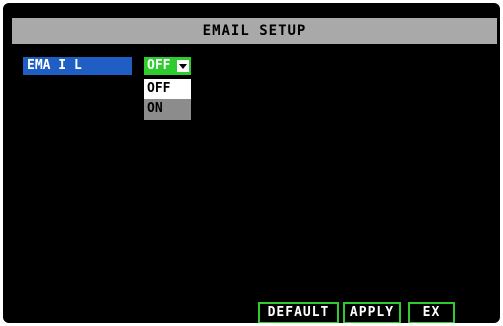 This screenshot has width=503, height=326. I want to click on dropdown-option-off: OFF, so click(167, 89).